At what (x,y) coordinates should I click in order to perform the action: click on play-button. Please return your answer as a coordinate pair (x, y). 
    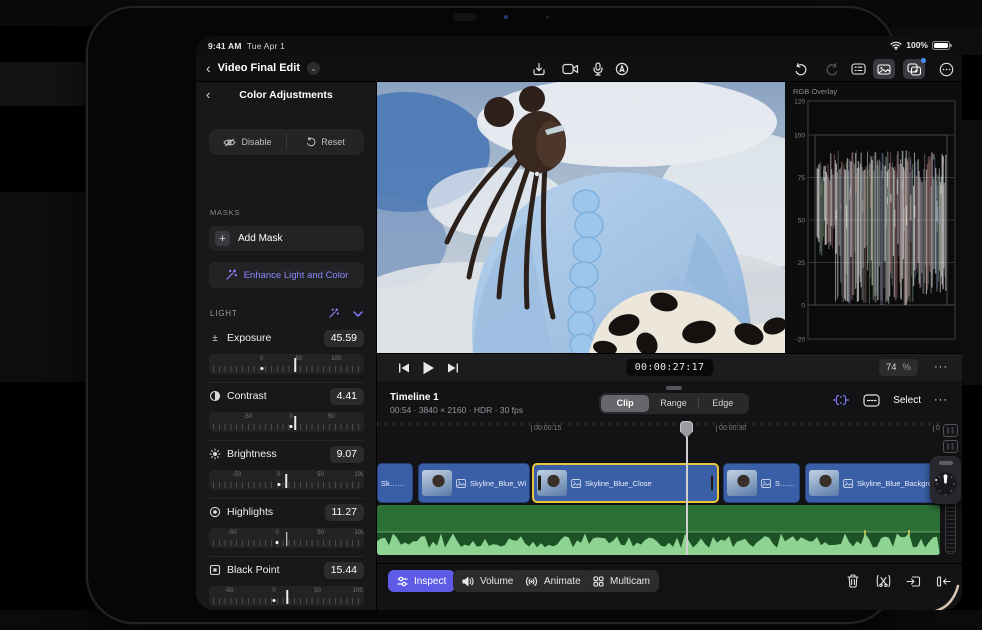
    Looking at the image, I should click on (428, 368).